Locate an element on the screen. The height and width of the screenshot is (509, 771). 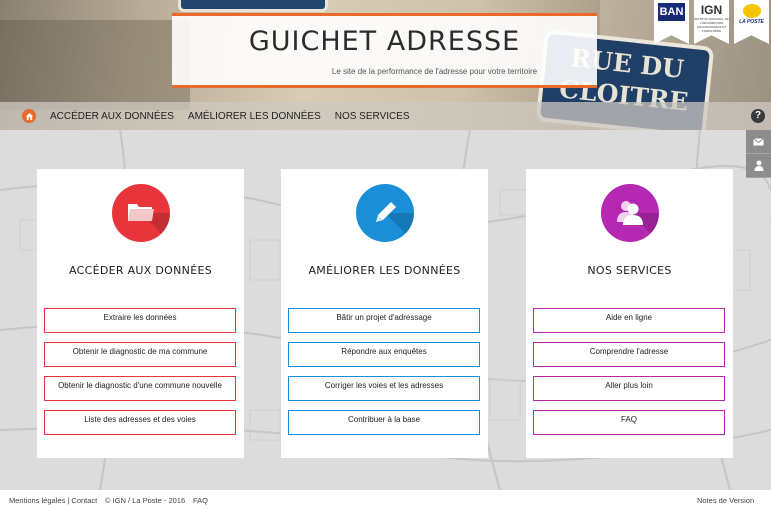
link-projet-adressage: Bâtir un projet d'adressage is located at coordinates (384, 320).